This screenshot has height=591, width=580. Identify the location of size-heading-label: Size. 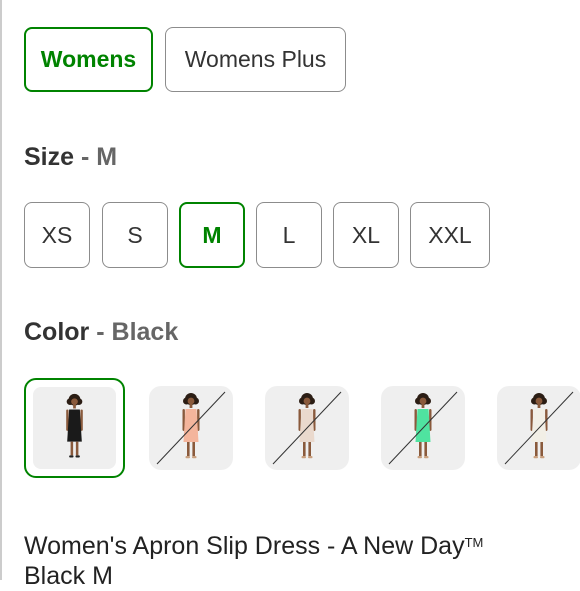
(49, 157).